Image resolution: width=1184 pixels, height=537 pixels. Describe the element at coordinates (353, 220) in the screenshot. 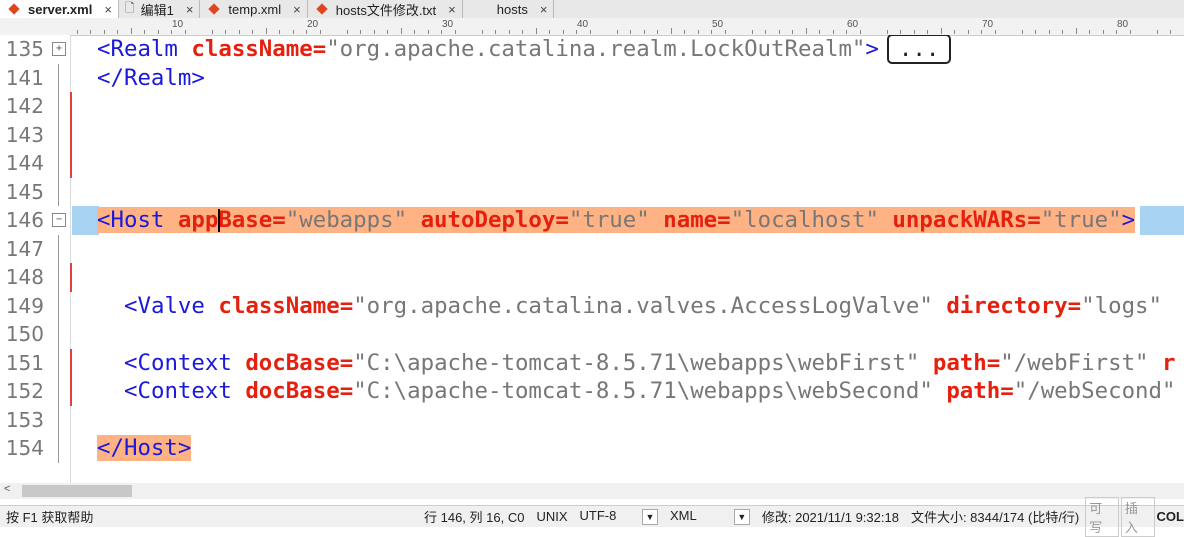

I see `token-val: "webapps"` at that location.